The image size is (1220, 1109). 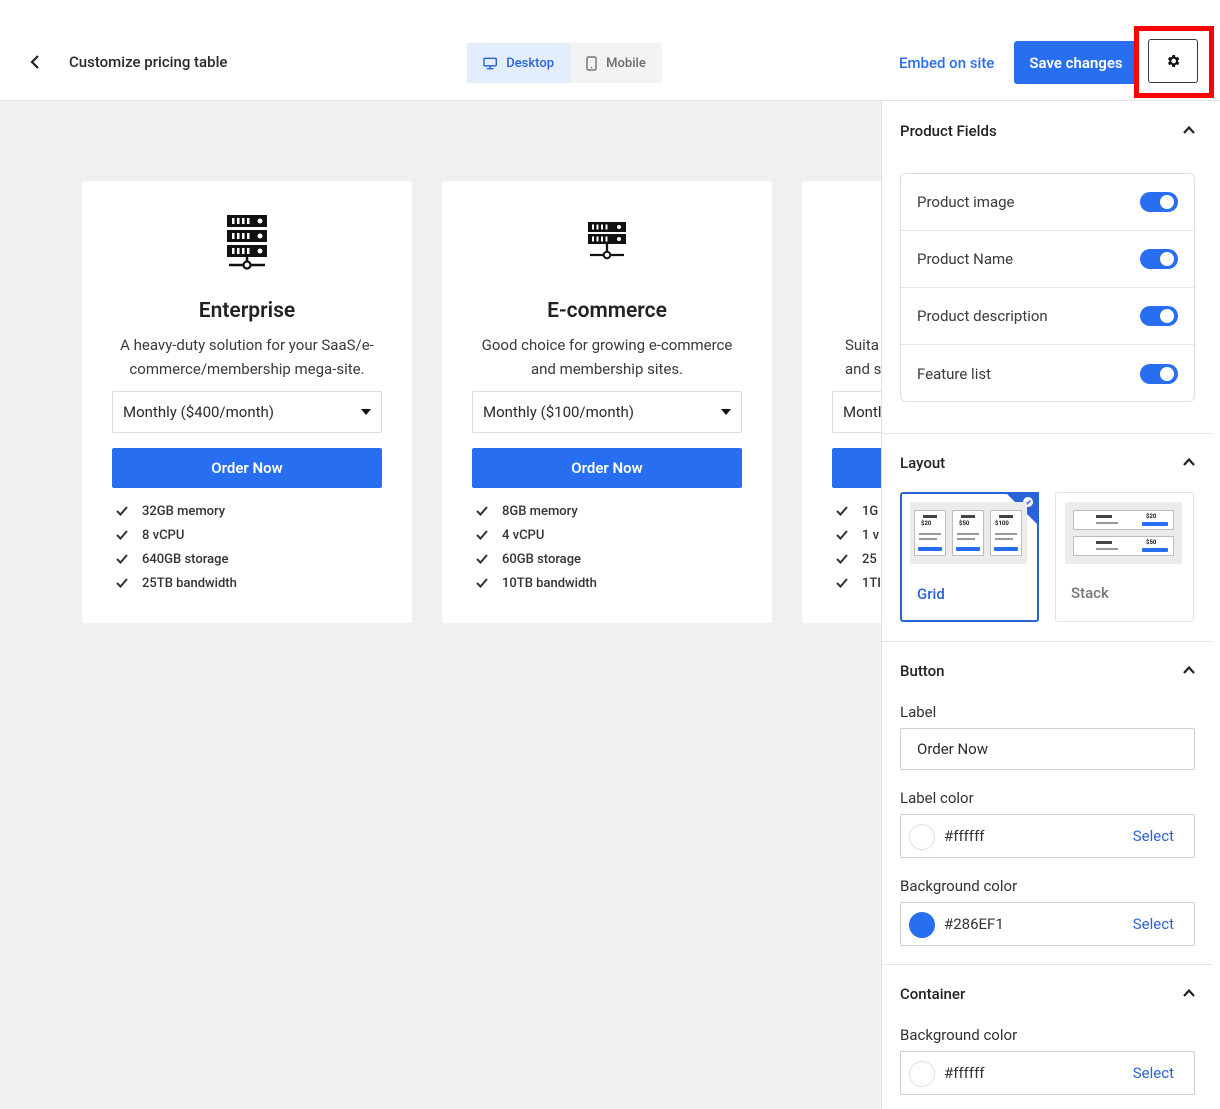 I want to click on container-background-color-field: #ffffff Select, so click(x=1047, y=1073).